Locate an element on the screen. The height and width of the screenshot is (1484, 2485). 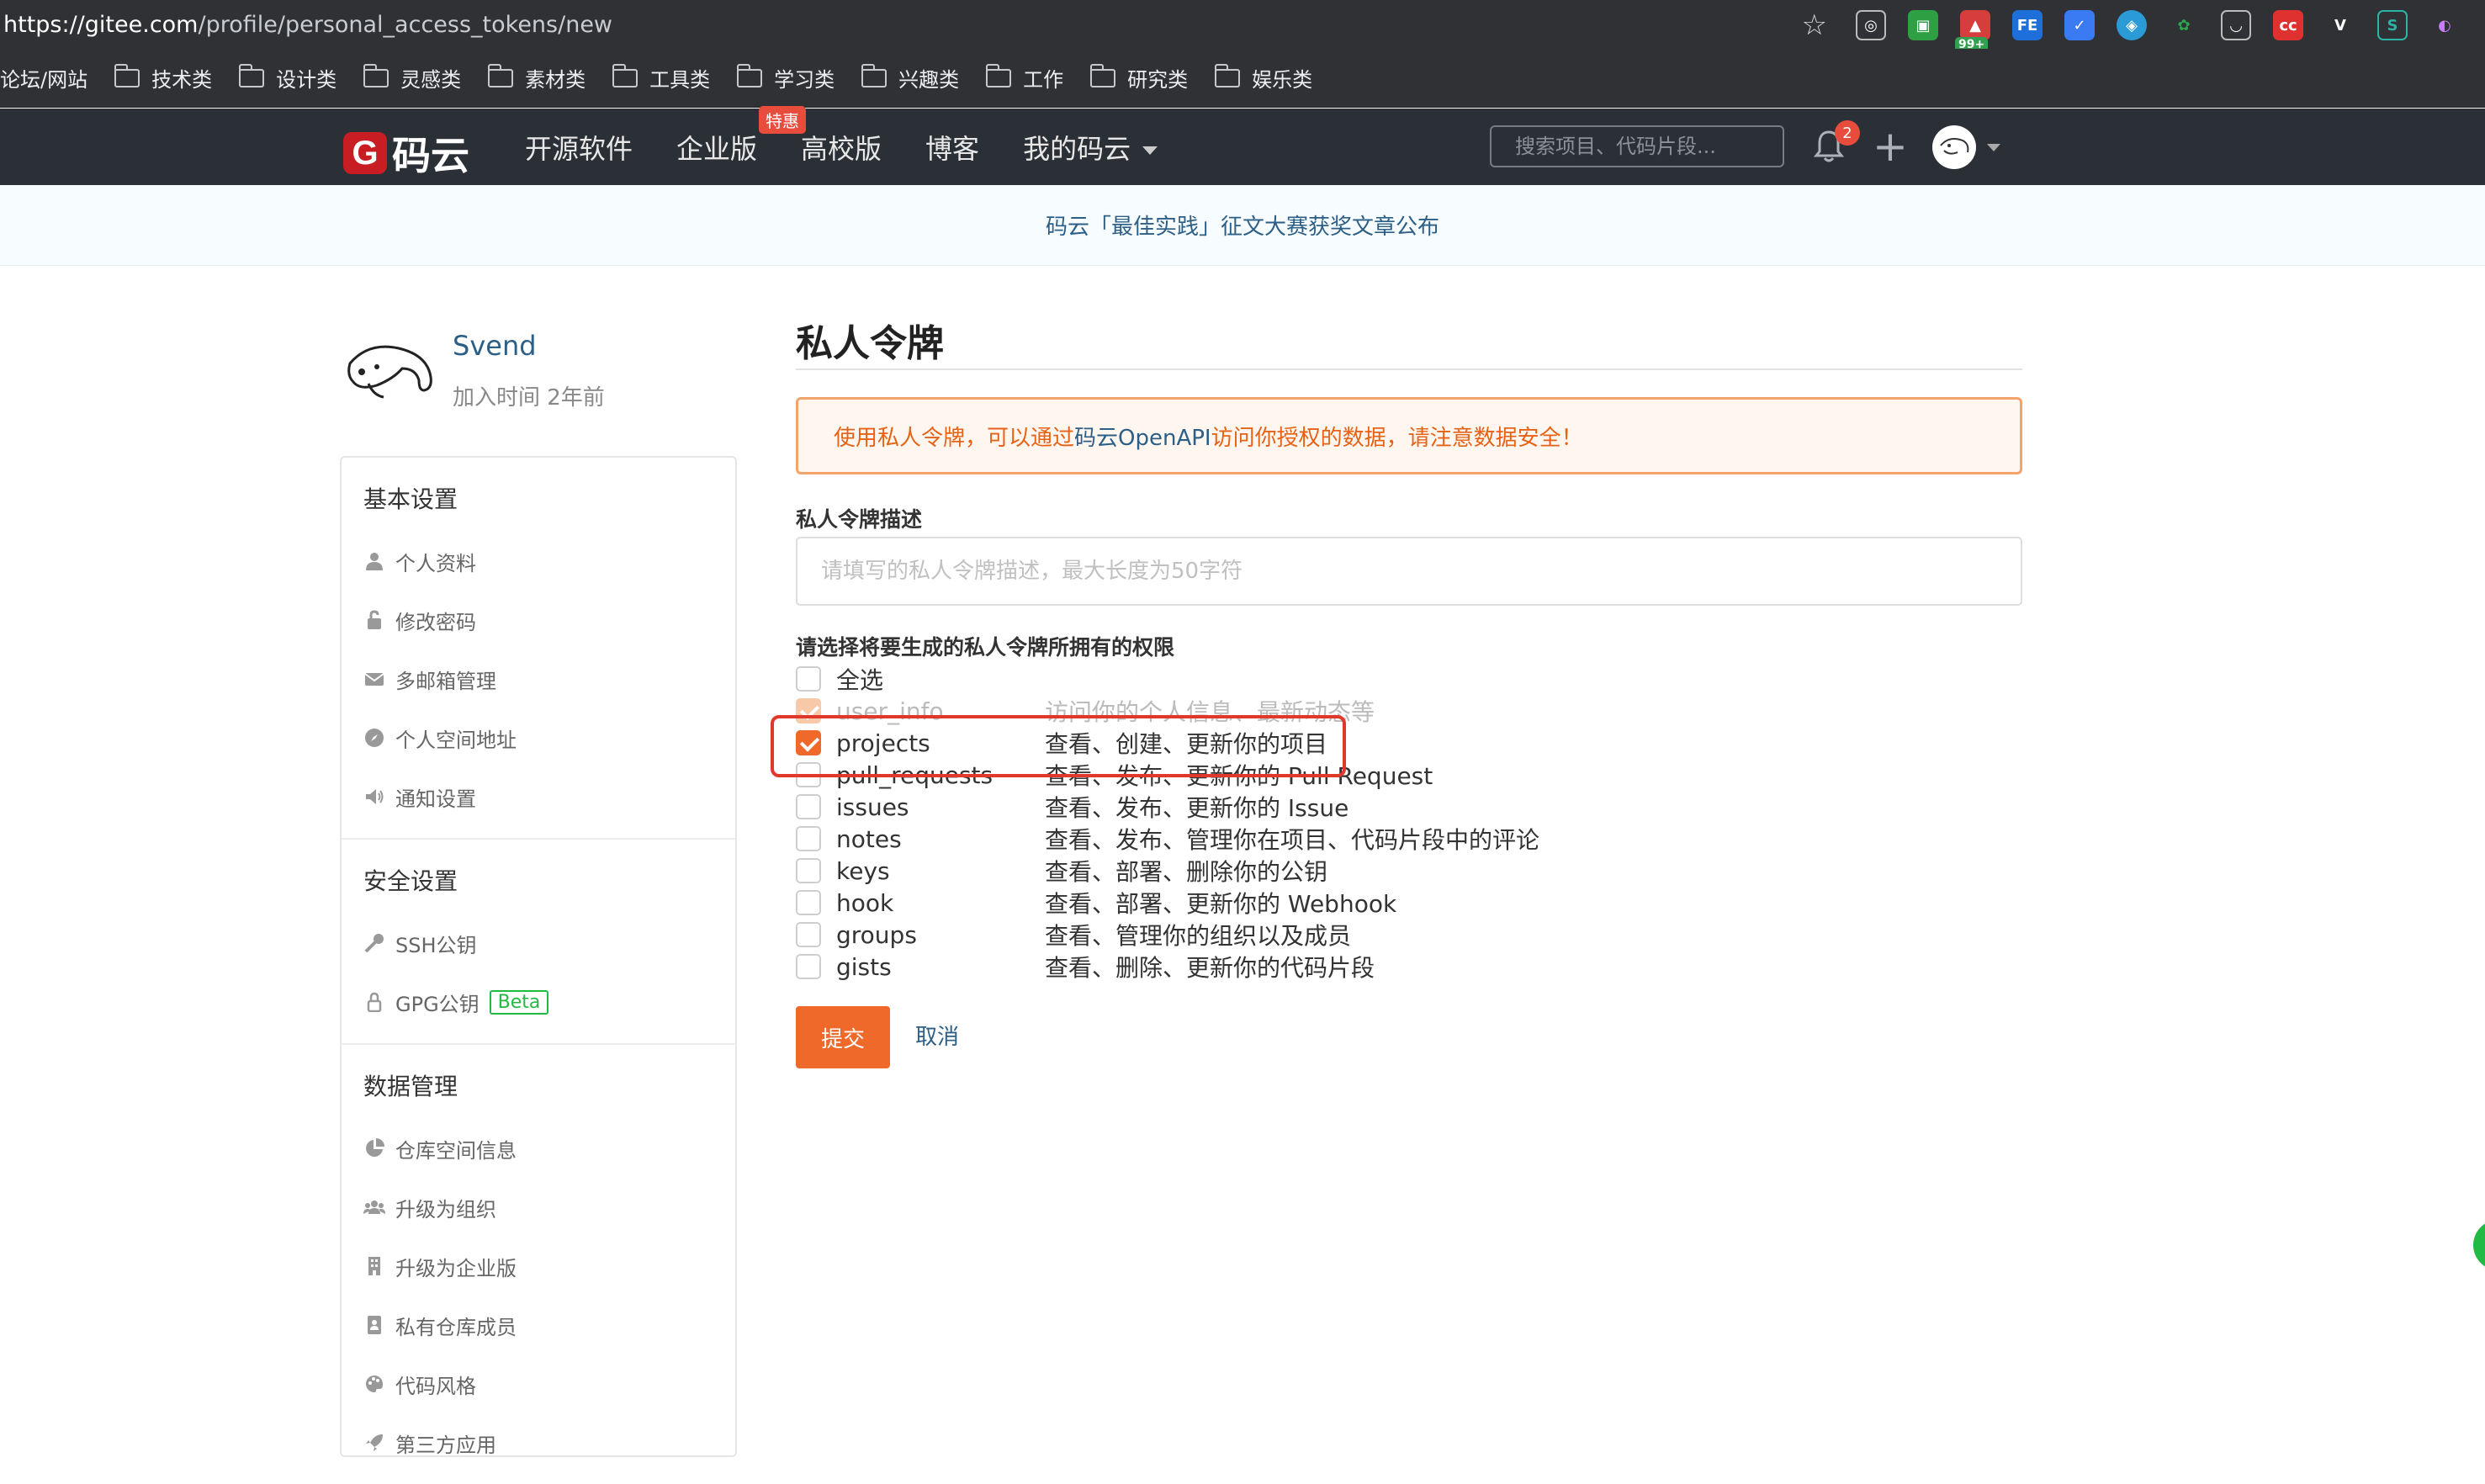
bookmark-folder: 学习类 is located at coordinates (785, 78).